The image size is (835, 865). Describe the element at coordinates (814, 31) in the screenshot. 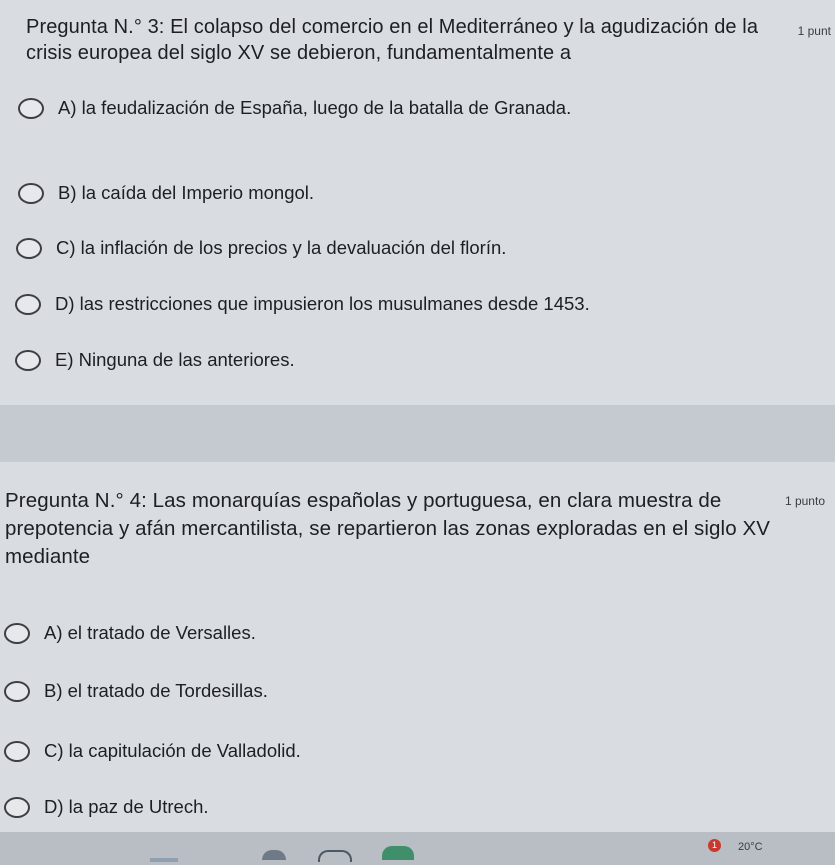

I see `question-3-points: 1 punt` at that location.